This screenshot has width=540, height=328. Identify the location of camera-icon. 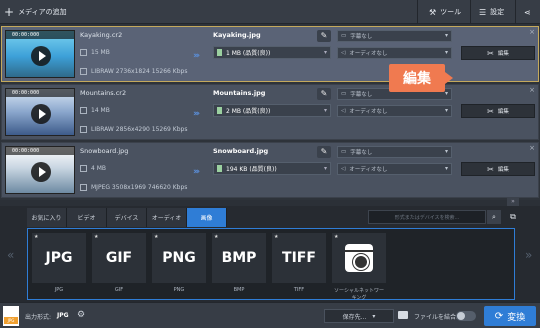
(359, 258).